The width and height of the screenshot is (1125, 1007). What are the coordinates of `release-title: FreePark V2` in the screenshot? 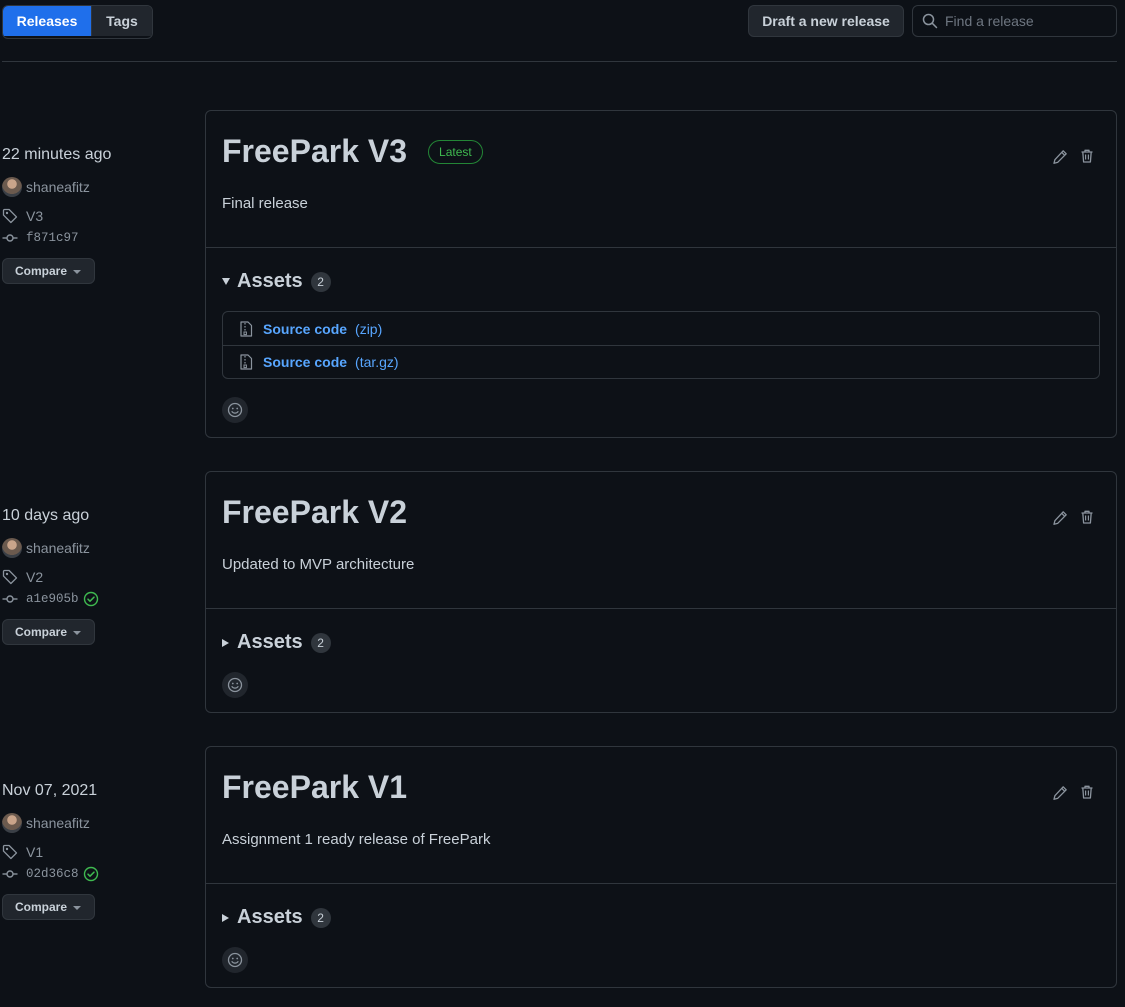 It's located at (314, 512).